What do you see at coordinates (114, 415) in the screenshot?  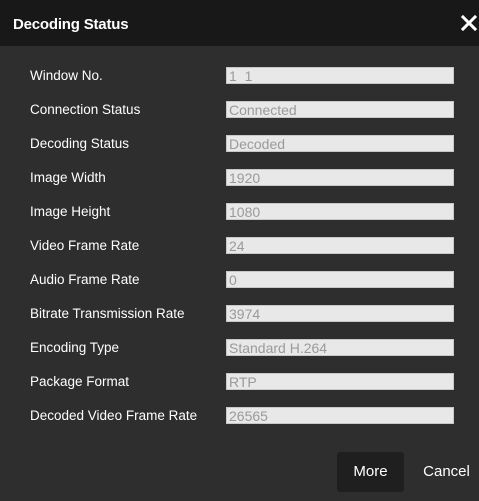 I see `decoded-video-frame-rate-label: Decoded Video Frame Rate` at bounding box center [114, 415].